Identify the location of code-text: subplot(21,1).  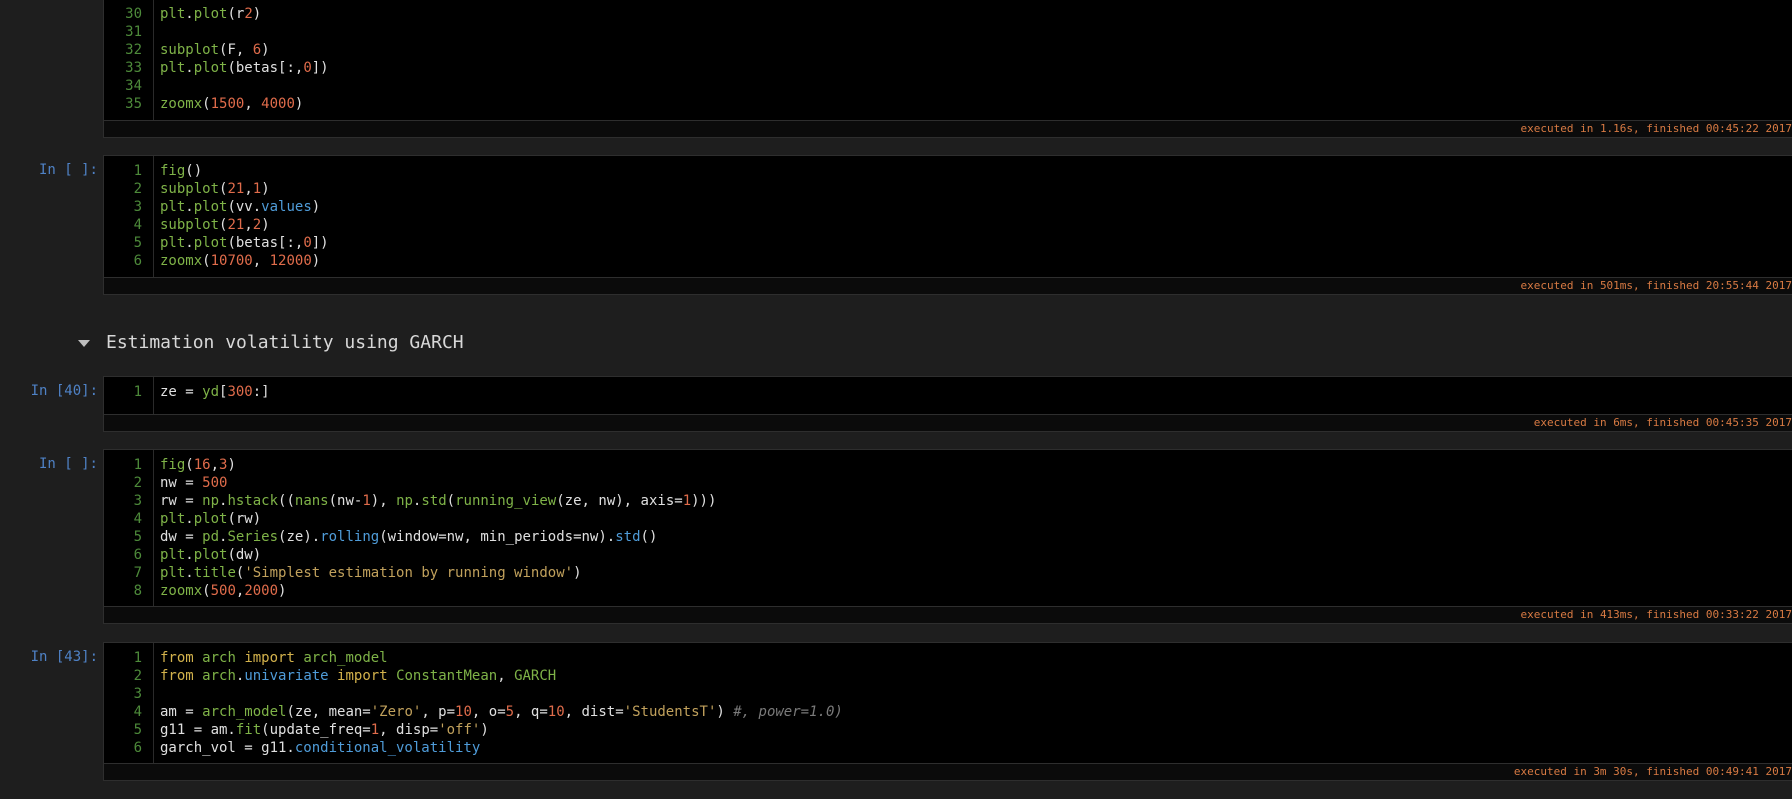
(215, 189).